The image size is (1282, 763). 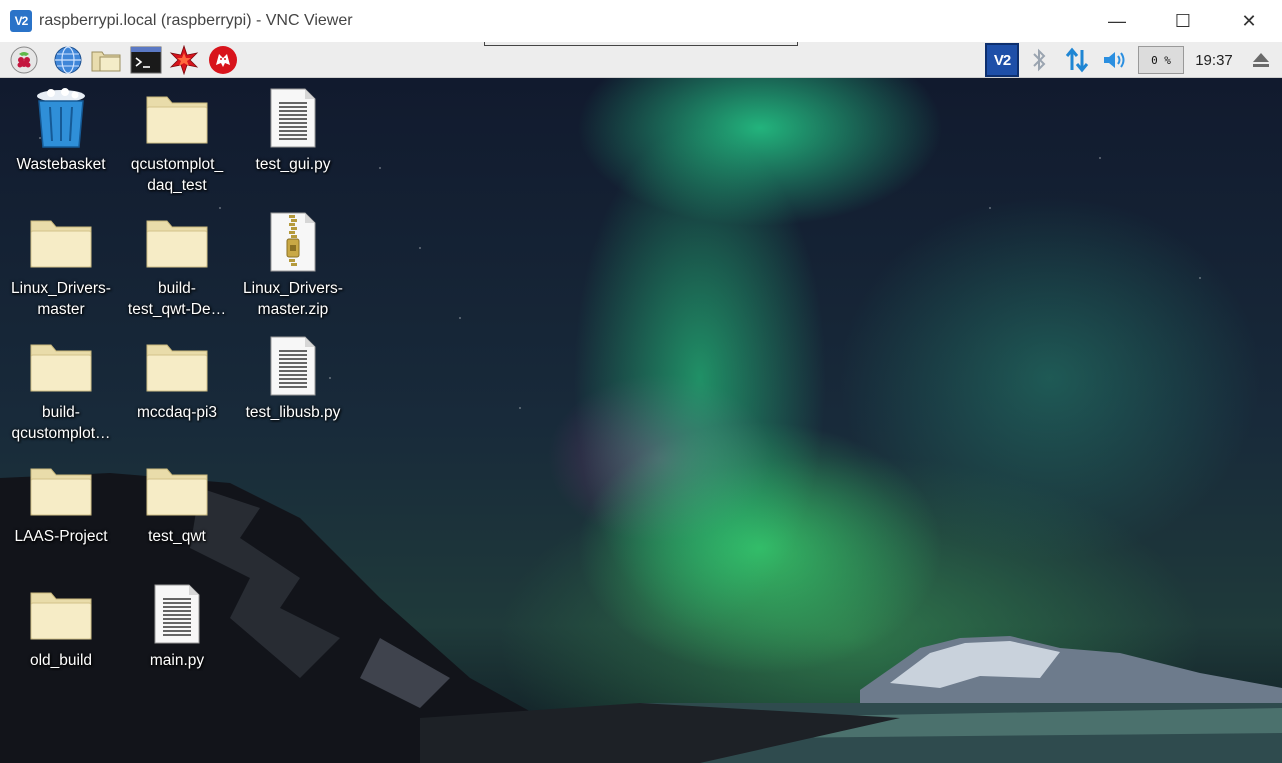 I want to click on mathematica-button, so click(x=184, y=60).